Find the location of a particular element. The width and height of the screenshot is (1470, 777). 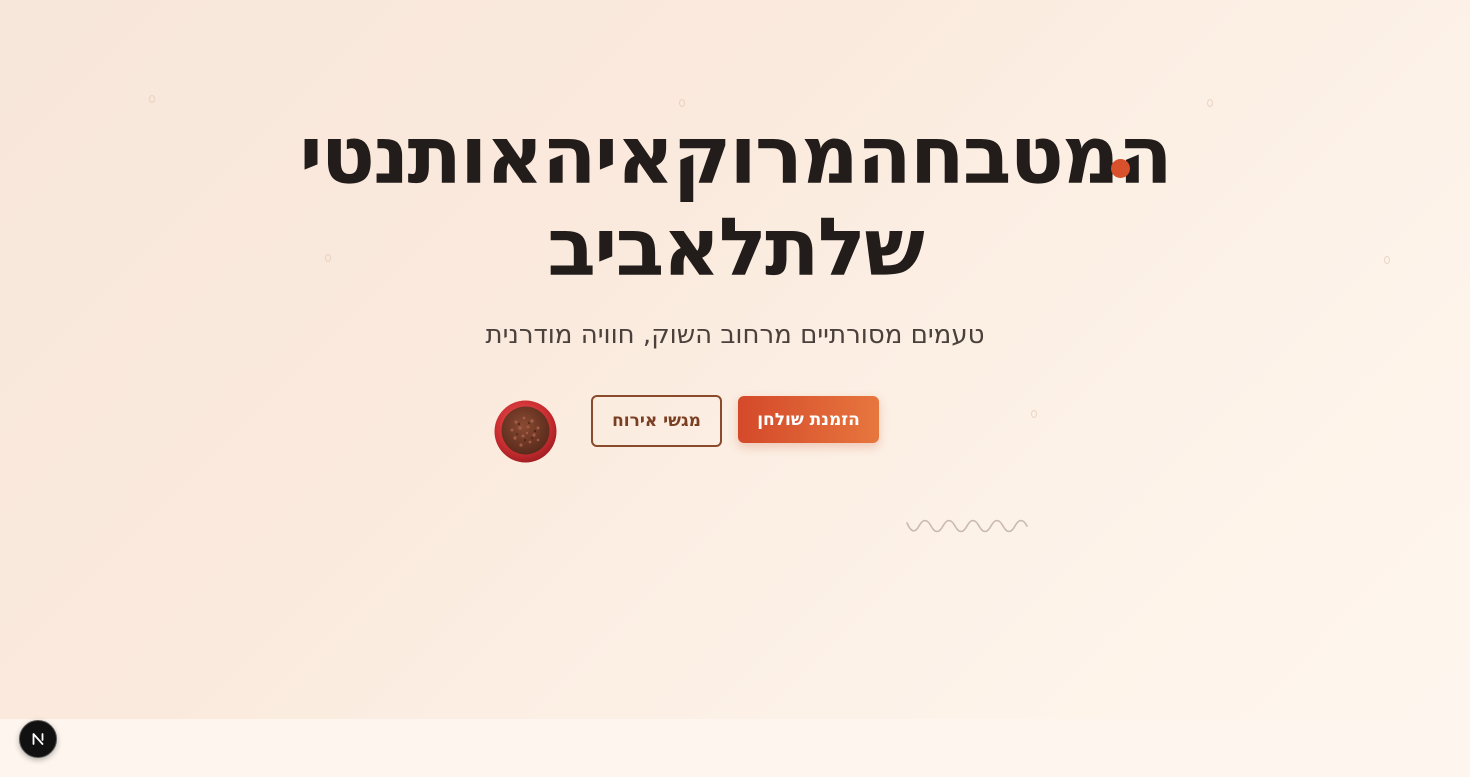

nextjs-devtools-button is located at coordinates (38, 739).